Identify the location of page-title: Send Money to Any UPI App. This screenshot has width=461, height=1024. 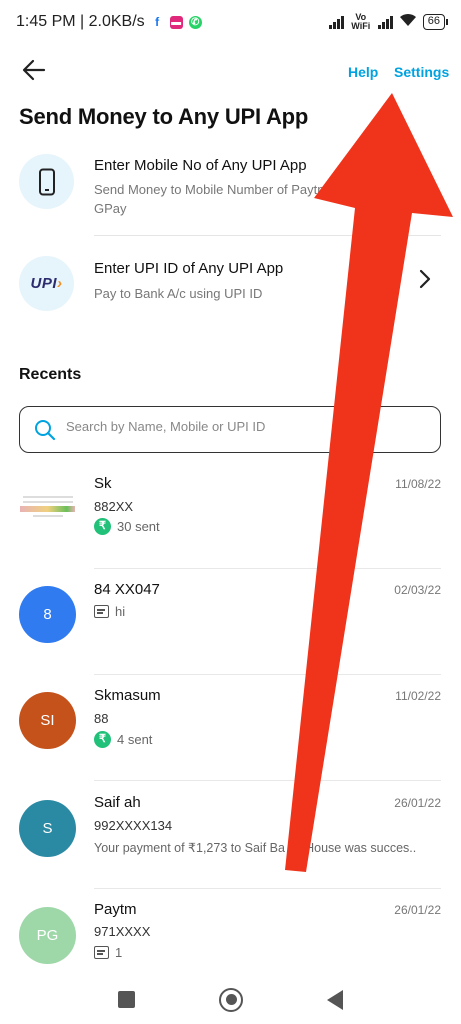
(164, 116).